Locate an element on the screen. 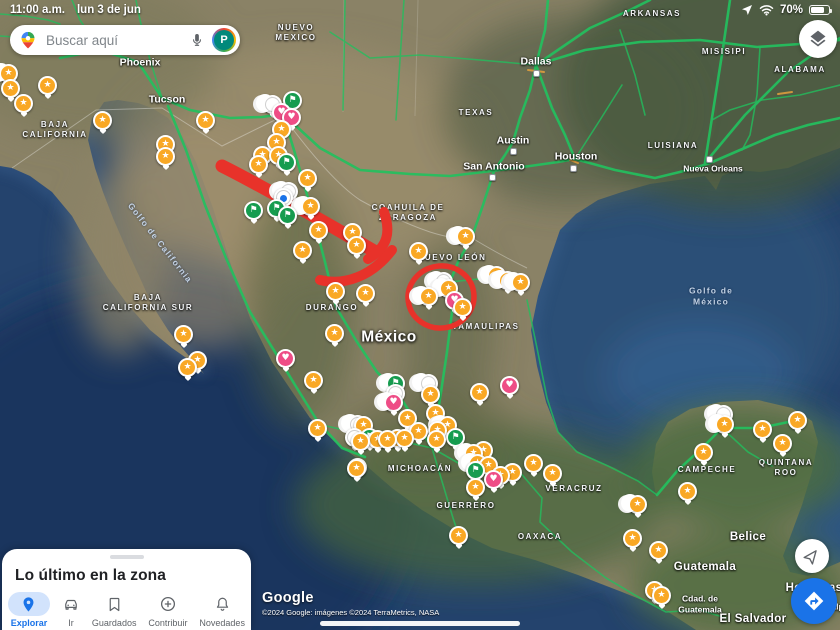 The height and width of the screenshot is (630, 840). status-bar: 11:00 a.m. lun 3 de jun 70% is located at coordinates (420, 10).